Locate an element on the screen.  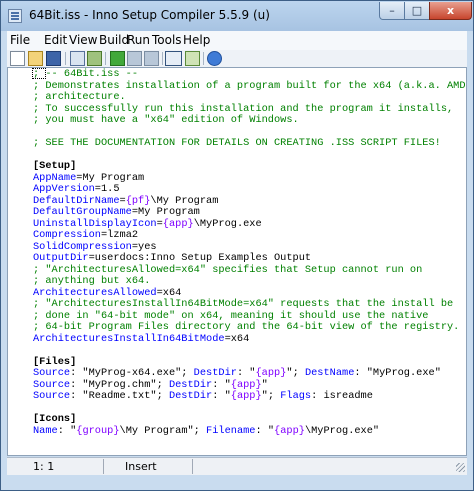
code-line: ArchitecturesInstallIn64BitMode=x64 is located at coordinates (141, 338).